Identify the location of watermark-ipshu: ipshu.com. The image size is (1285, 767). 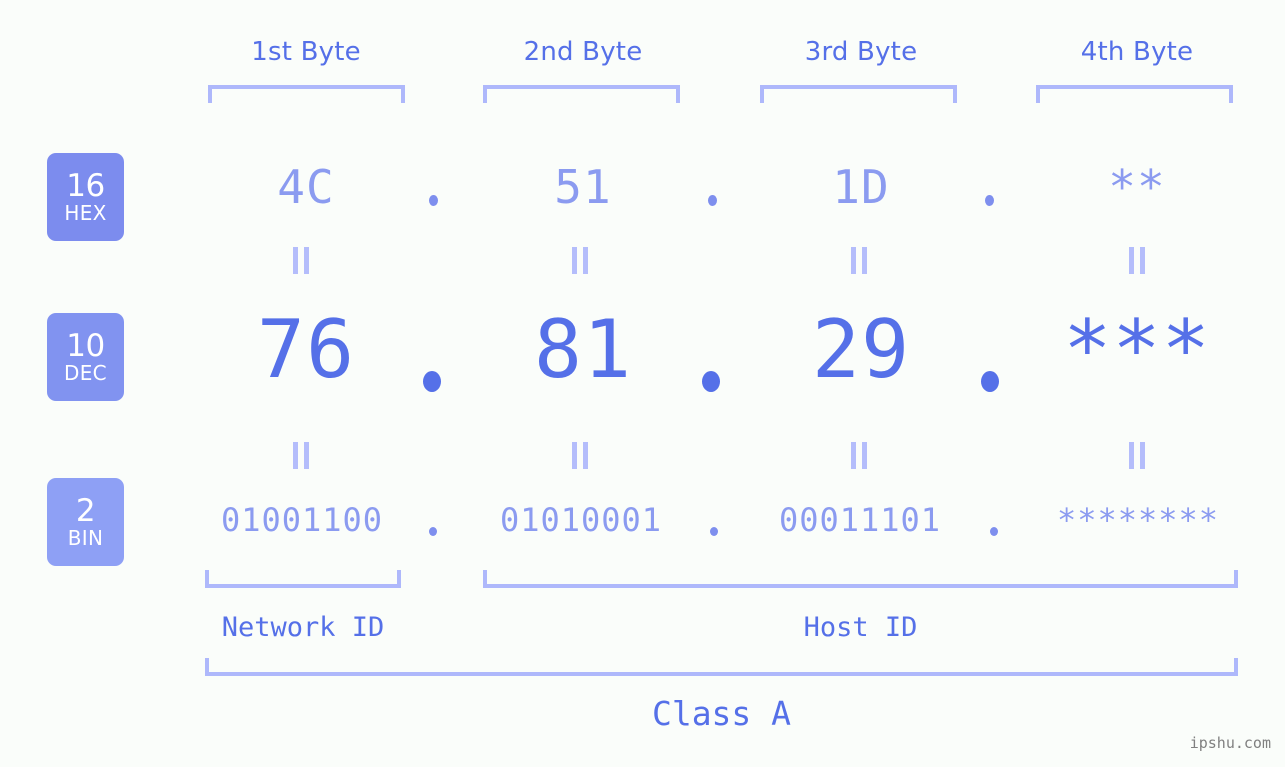
(1230, 743).